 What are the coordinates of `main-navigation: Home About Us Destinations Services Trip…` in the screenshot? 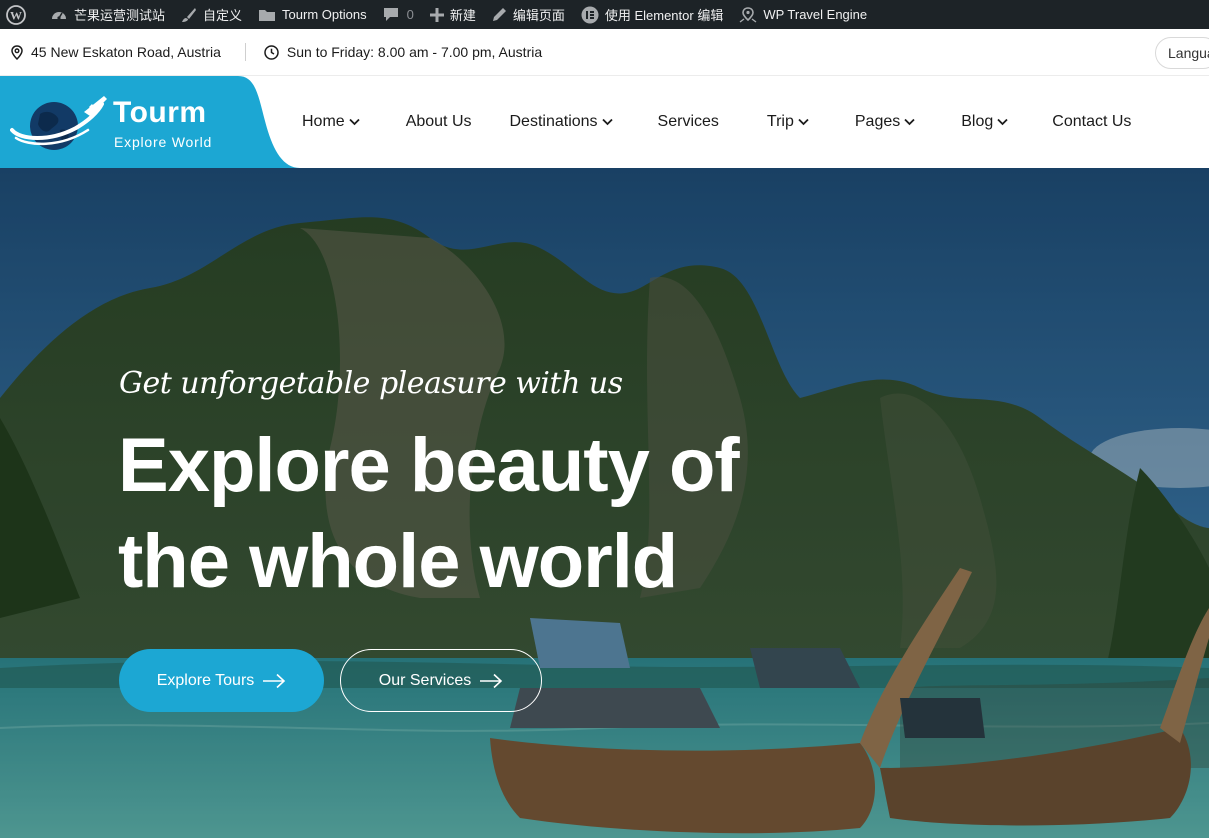 It's located at (716, 122).